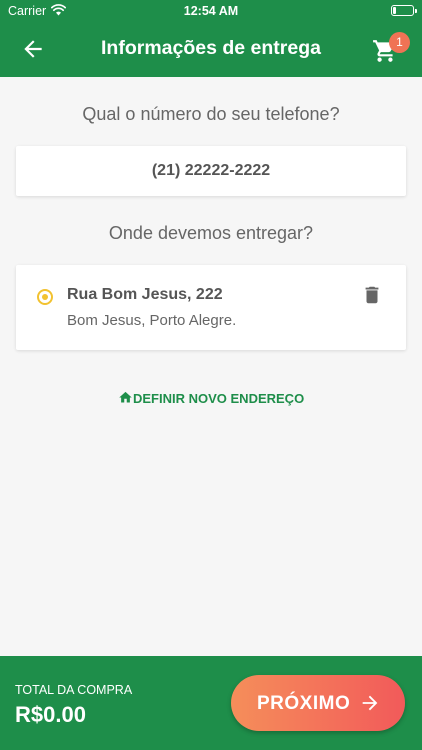 The height and width of the screenshot is (750, 422). I want to click on footer: TOTAL DA COMPRA R$0.00 PRÓXIMO, so click(211, 703).